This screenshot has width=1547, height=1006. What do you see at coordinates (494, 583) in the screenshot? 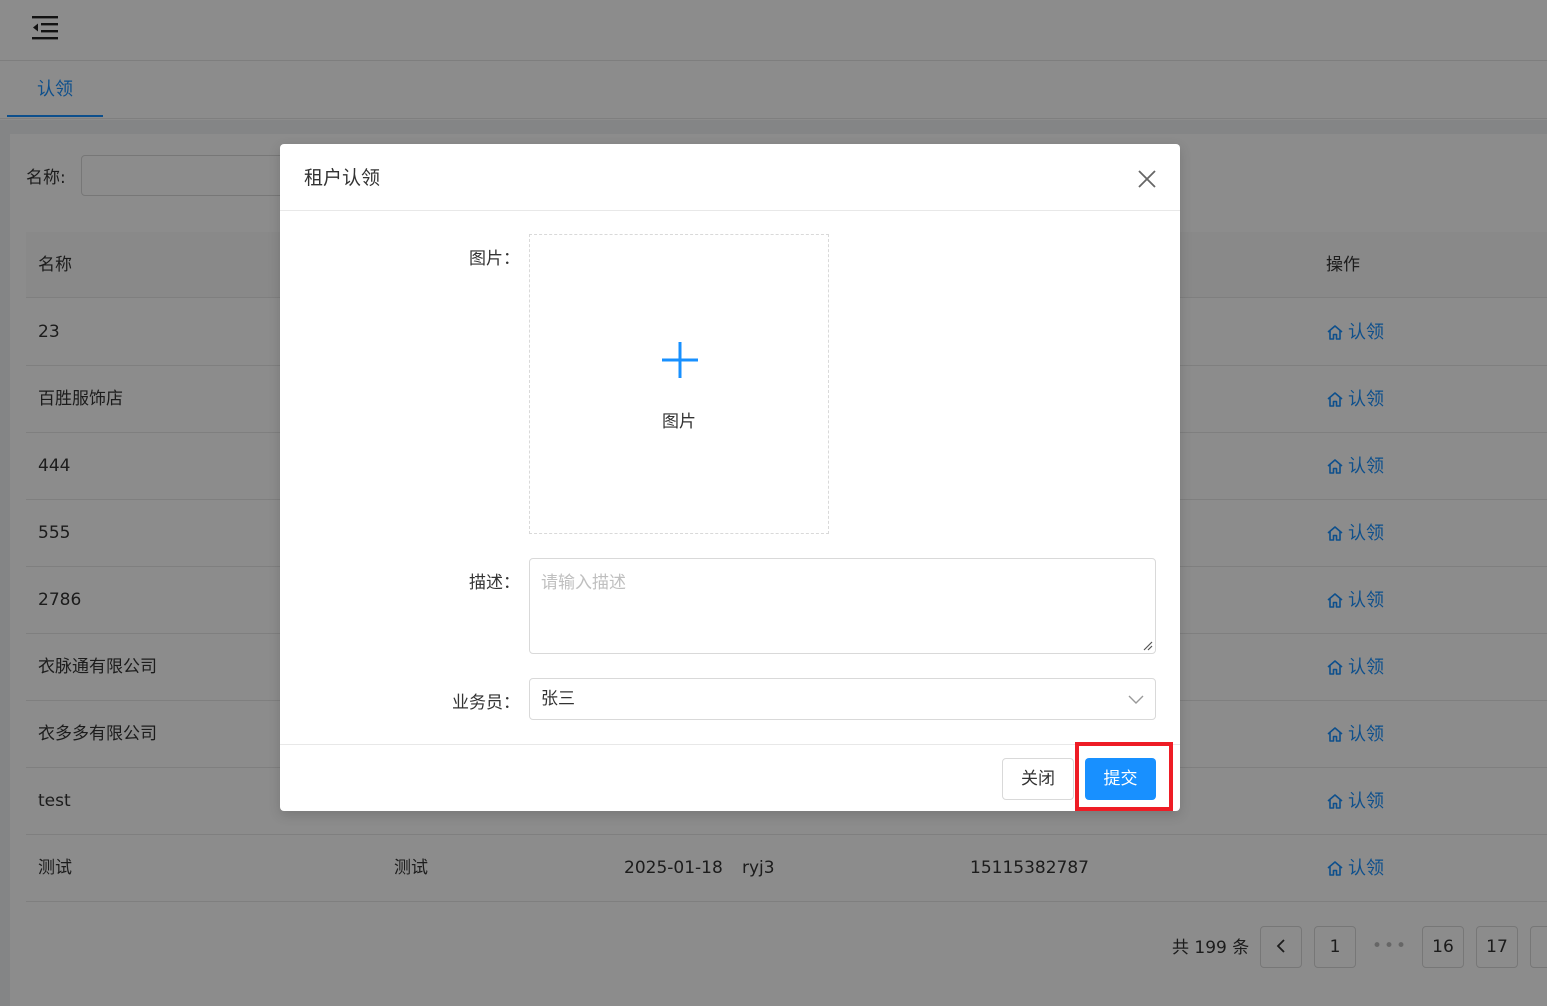
I see `description-field-label: 描述：` at bounding box center [494, 583].